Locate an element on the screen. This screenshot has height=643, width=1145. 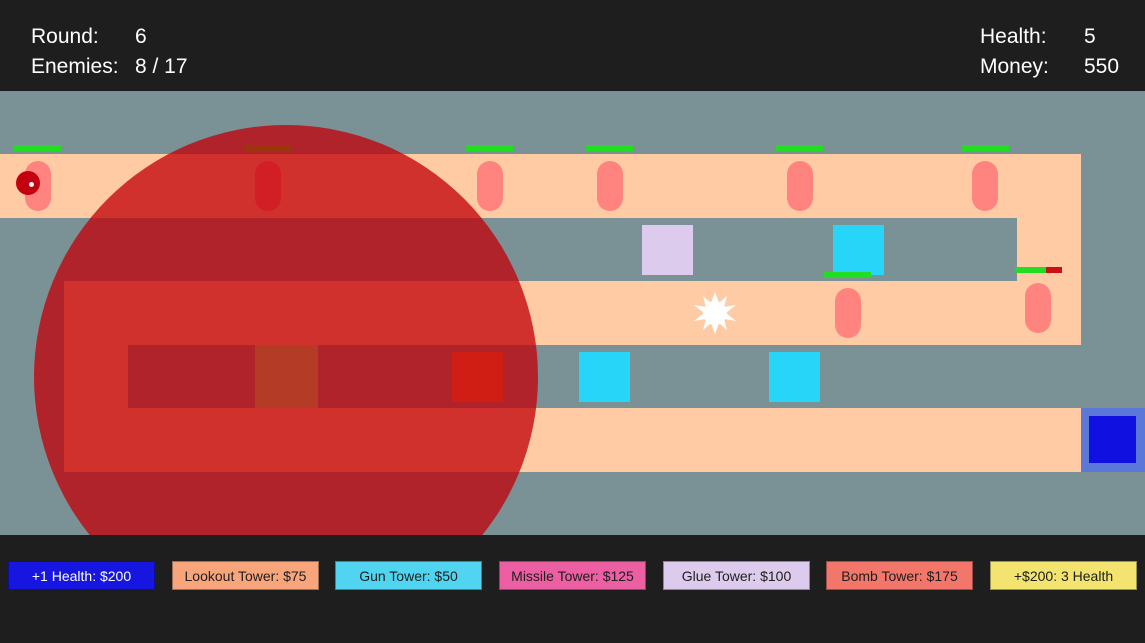
health-value: 5 is located at coordinates (1090, 36).